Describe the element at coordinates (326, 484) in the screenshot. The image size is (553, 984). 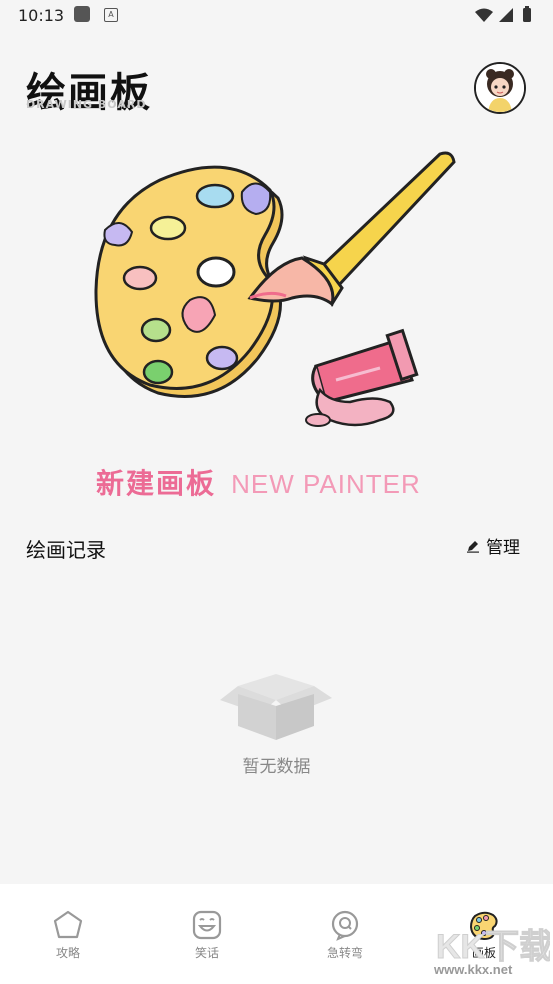
I see `new-painter-label-en: NEW PAINTER` at that location.